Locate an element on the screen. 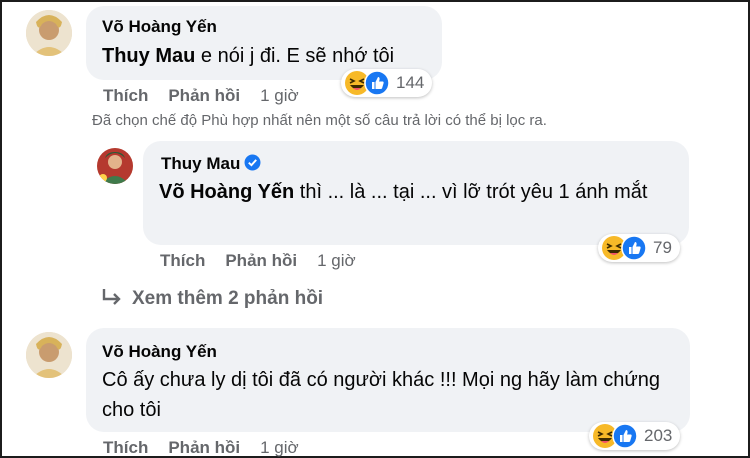 The image size is (750, 458). view-more-replies: Xem thêm 2 phản hồi is located at coordinates (211, 298).